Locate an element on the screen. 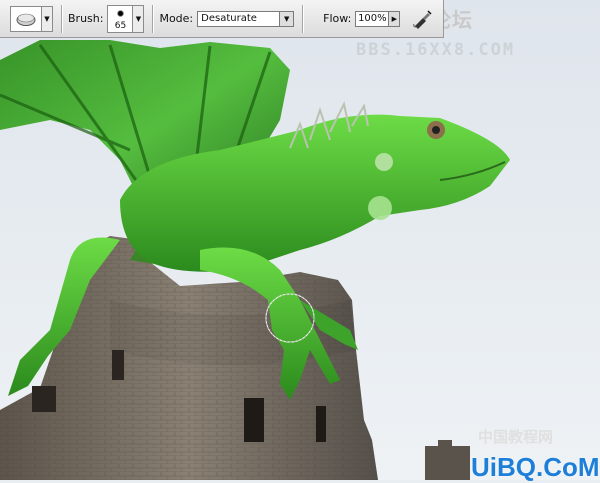  watermark-bottom: UiBQ.CoM is located at coordinates (535, 467).